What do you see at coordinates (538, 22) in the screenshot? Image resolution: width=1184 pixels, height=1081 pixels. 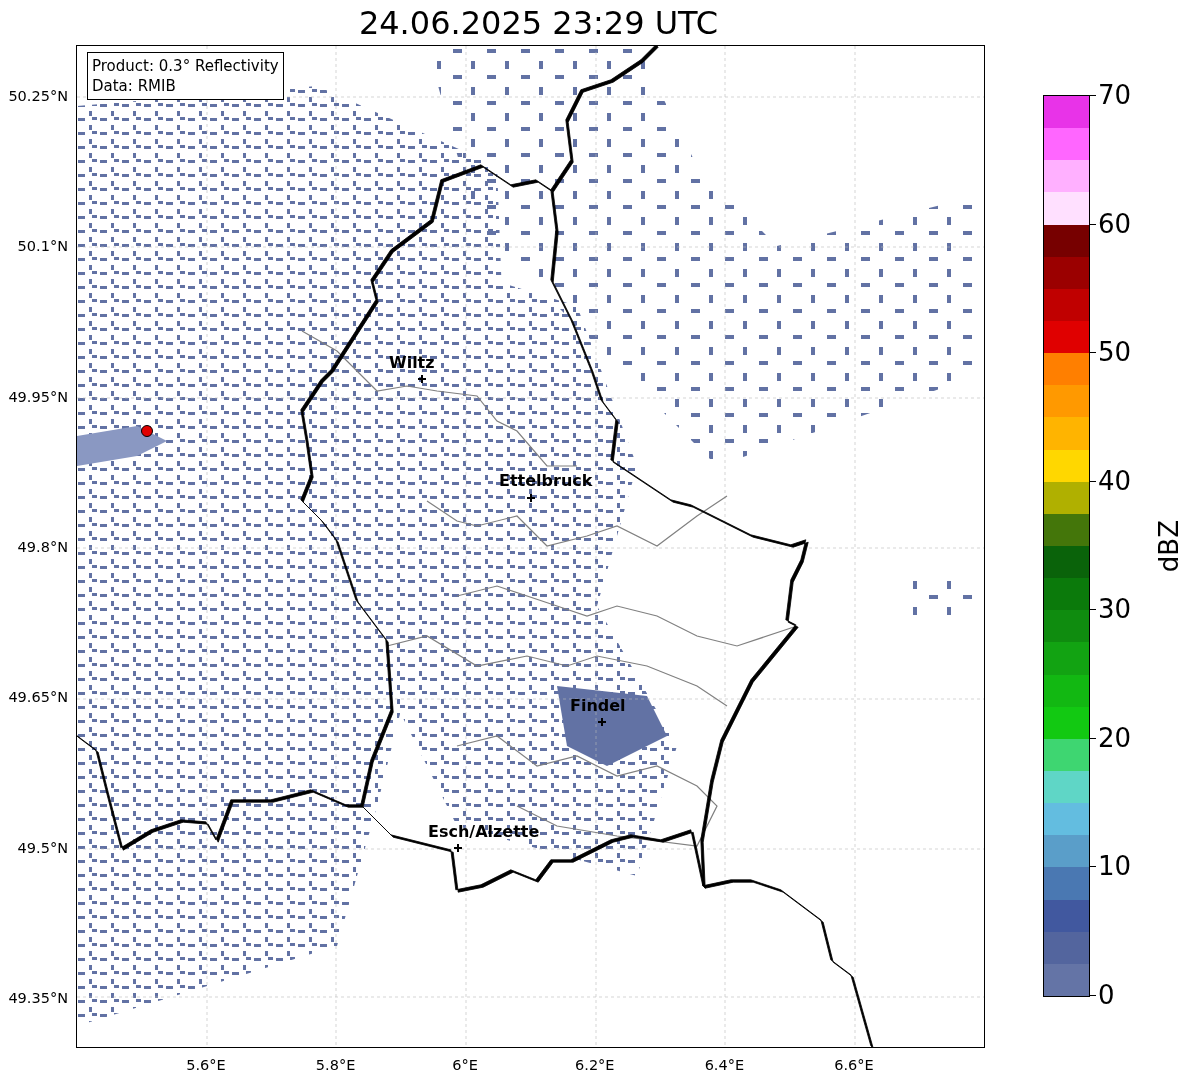 I see `chart-title: 24.06.2025 23:29 UTC` at bounding box center [538, 22].